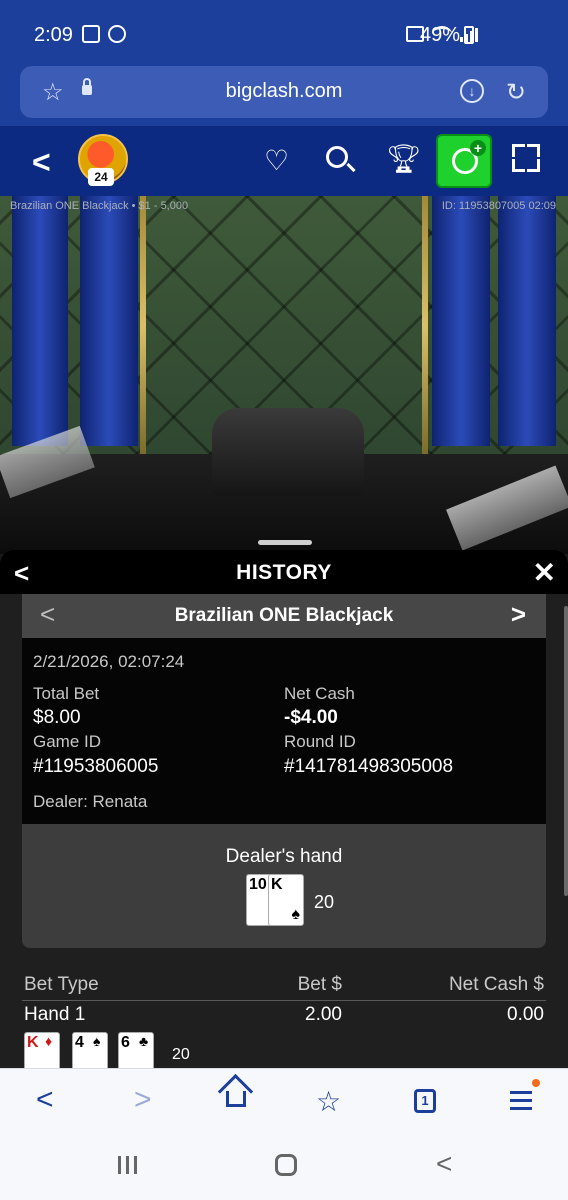 The height and width of the screenshot is (1200, 568). What do you see at coordinates (472, 91) in the screenshot?
I see `download-icon: ↓` at bounding box center [472, 91].